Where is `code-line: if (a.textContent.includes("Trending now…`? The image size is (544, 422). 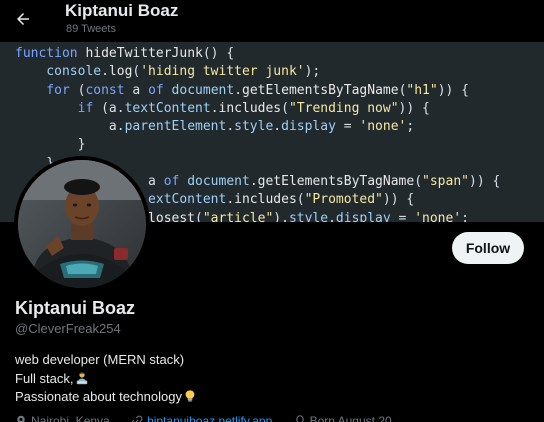 code-line: if (a.textContent.includes("Trending now… is located at coordinates (279, 109).